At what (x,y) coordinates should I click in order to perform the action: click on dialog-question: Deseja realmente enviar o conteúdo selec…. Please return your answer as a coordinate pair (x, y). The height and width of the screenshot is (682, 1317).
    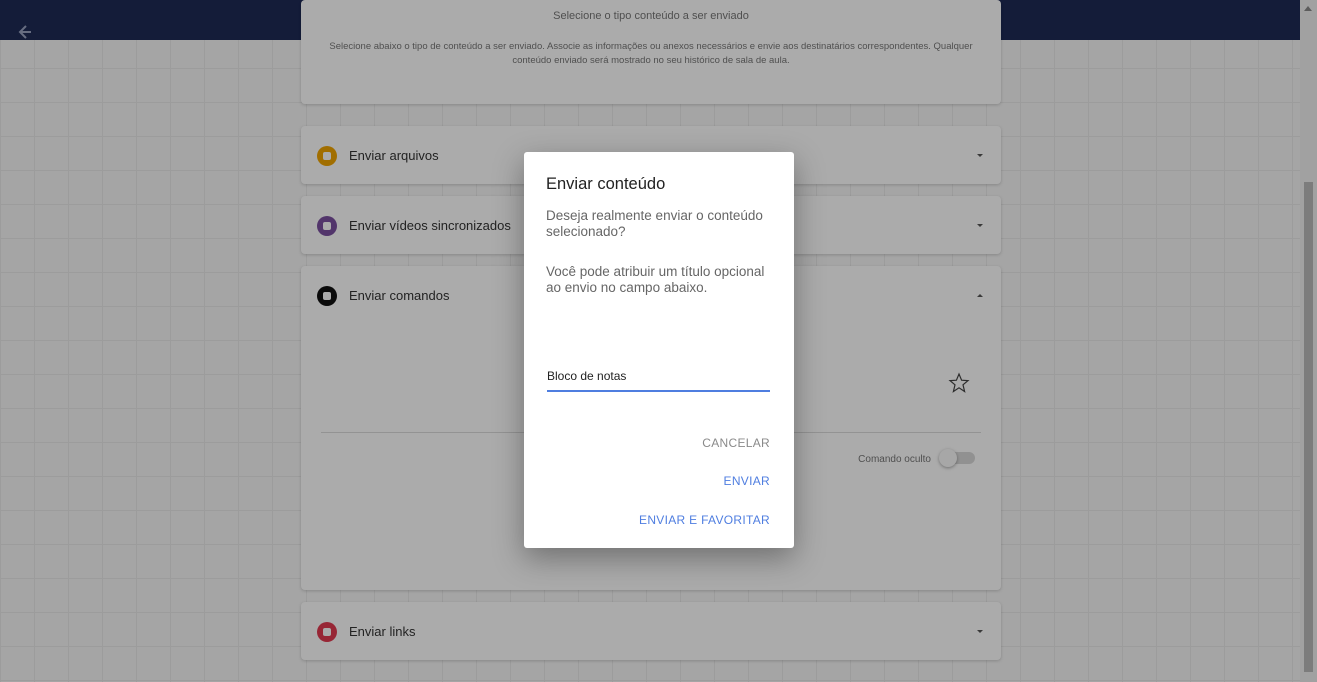
    Looking at the image, I should click on (654, 223).